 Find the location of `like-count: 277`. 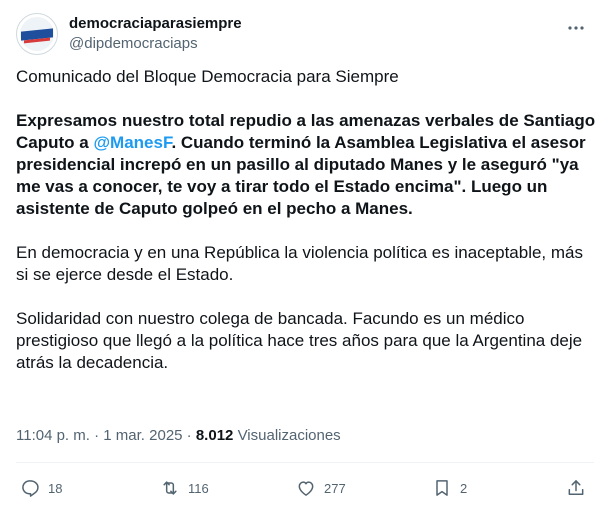

like-count: 277 is located at coordinates (335, 488).